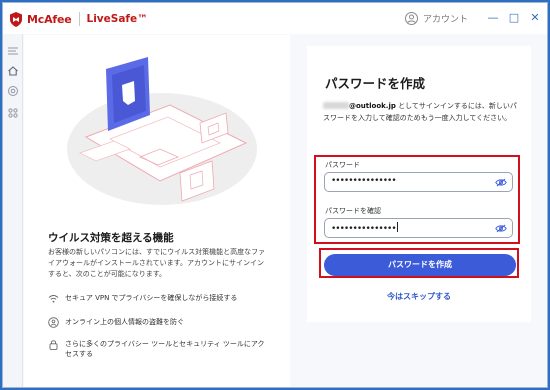  I want to click on brand-logo: McAfee LiveSafe™, so click(78, 19).